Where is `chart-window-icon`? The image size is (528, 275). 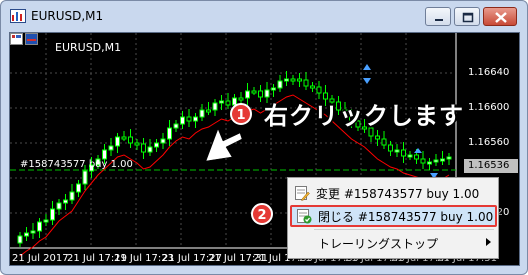 chart-window-icon is located at coordinates (18, 16).